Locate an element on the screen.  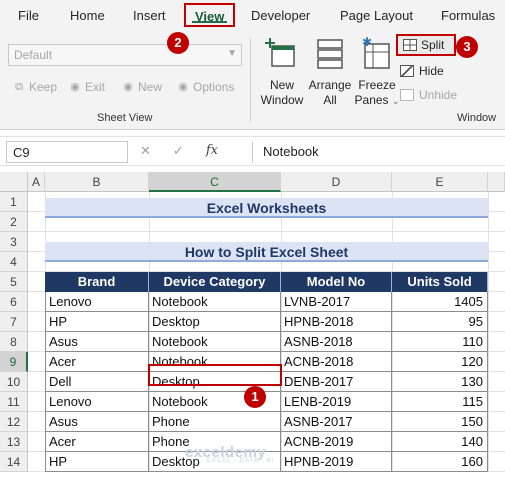
row-header-8: 8 is located at coordinates (14, 342).